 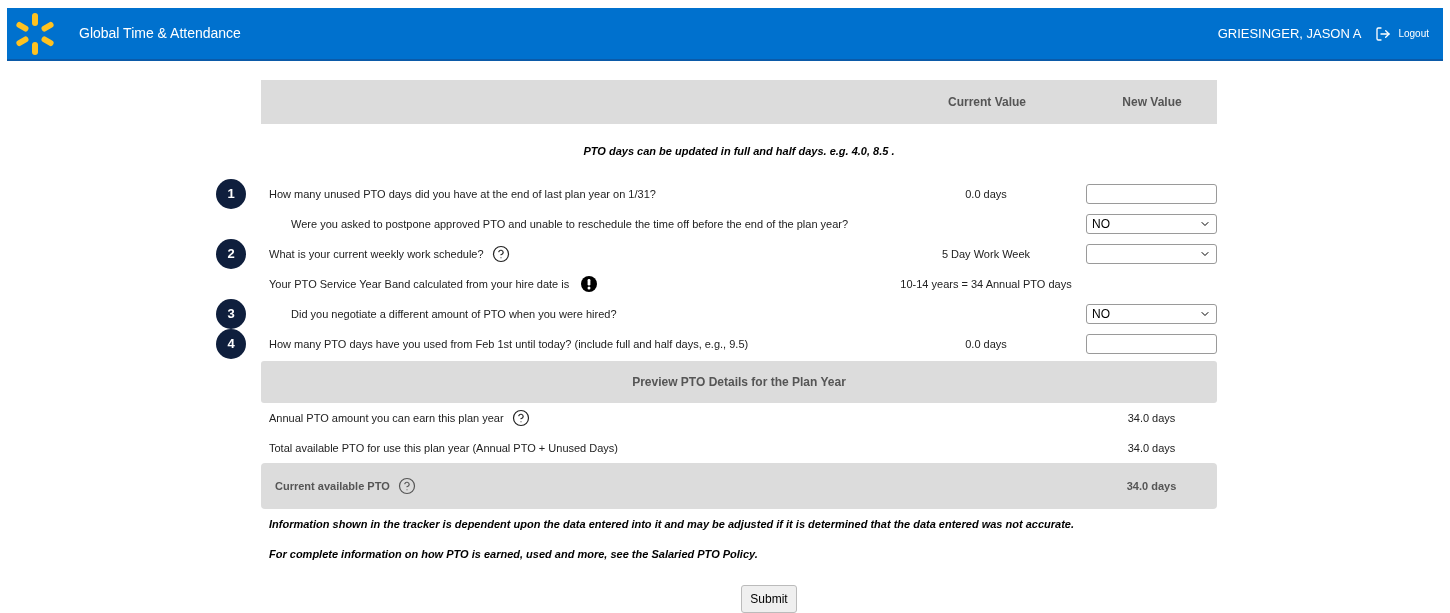 I want to click on summary-label: Annual PTO amount you can earn this plan year, so click(x=386, y=418).